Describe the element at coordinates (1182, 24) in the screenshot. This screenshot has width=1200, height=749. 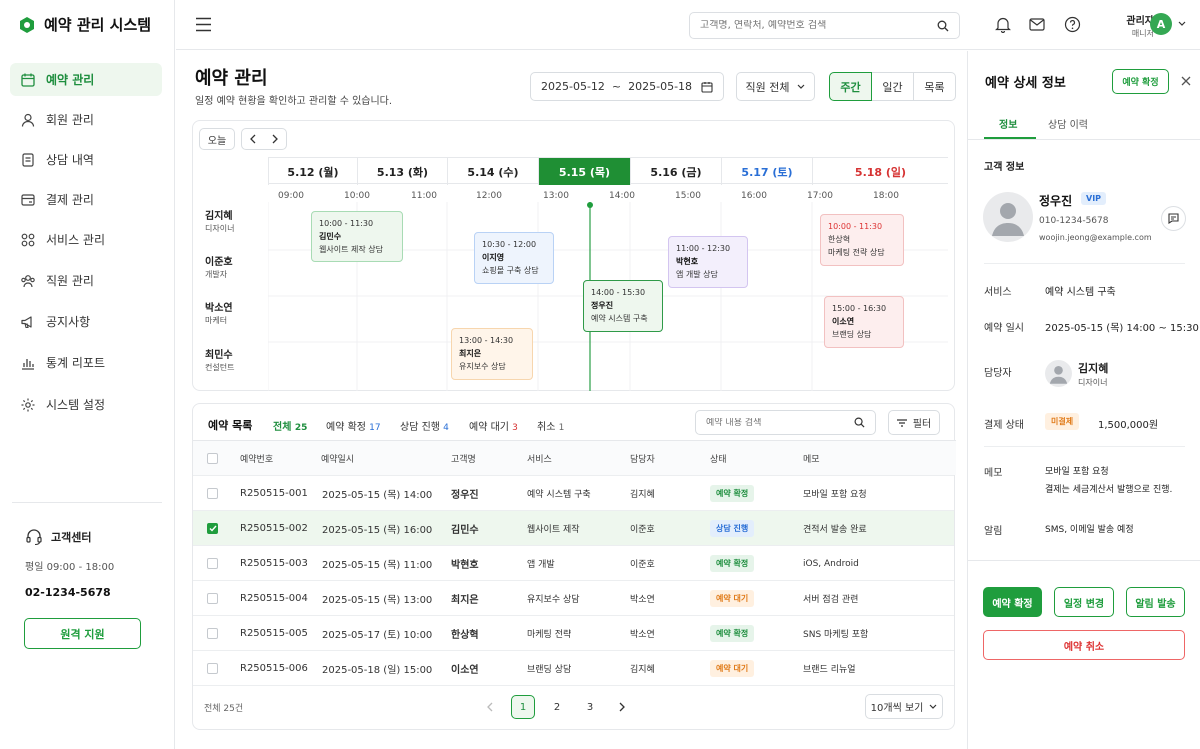
I see `chevron-down-icon` at that location.